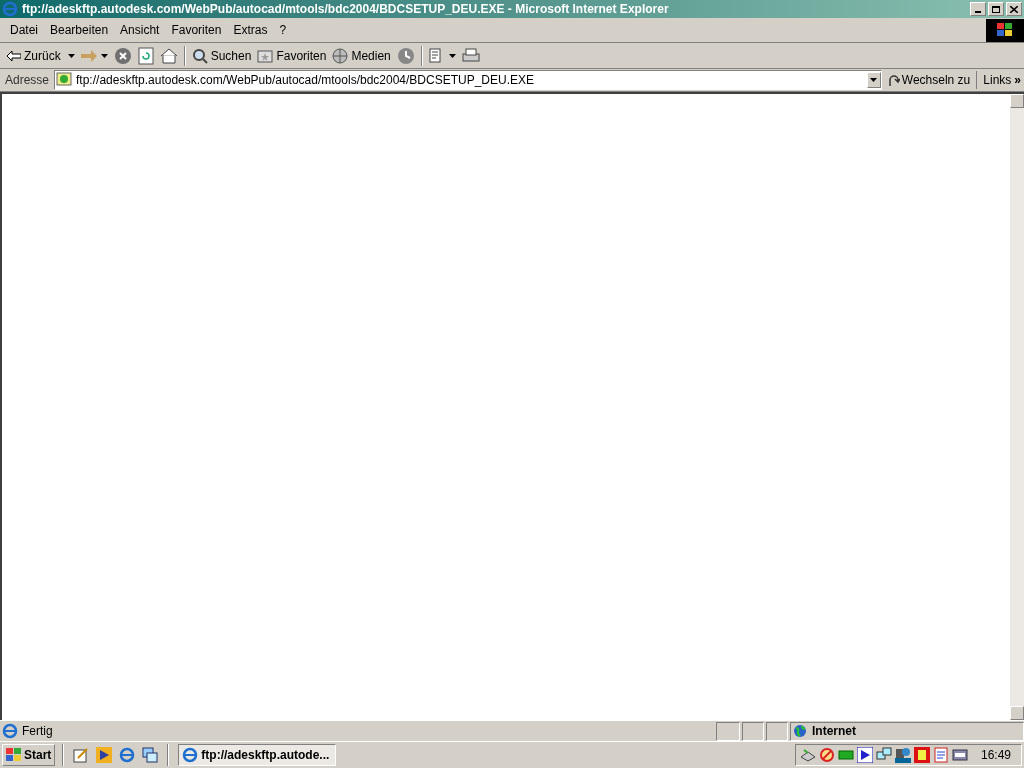 The width and height of the screenshot is (1024, 768). I want to click on close-icon, so click(1014, 9).